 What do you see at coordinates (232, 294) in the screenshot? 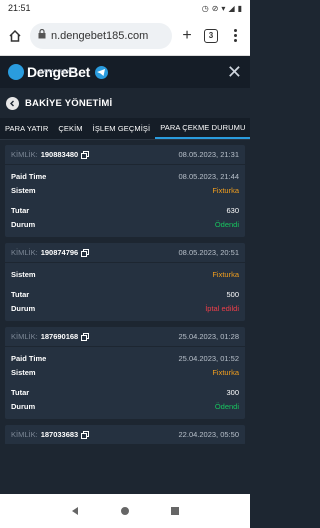
I see `amount-value: 500` at bounding box center [232, 294].